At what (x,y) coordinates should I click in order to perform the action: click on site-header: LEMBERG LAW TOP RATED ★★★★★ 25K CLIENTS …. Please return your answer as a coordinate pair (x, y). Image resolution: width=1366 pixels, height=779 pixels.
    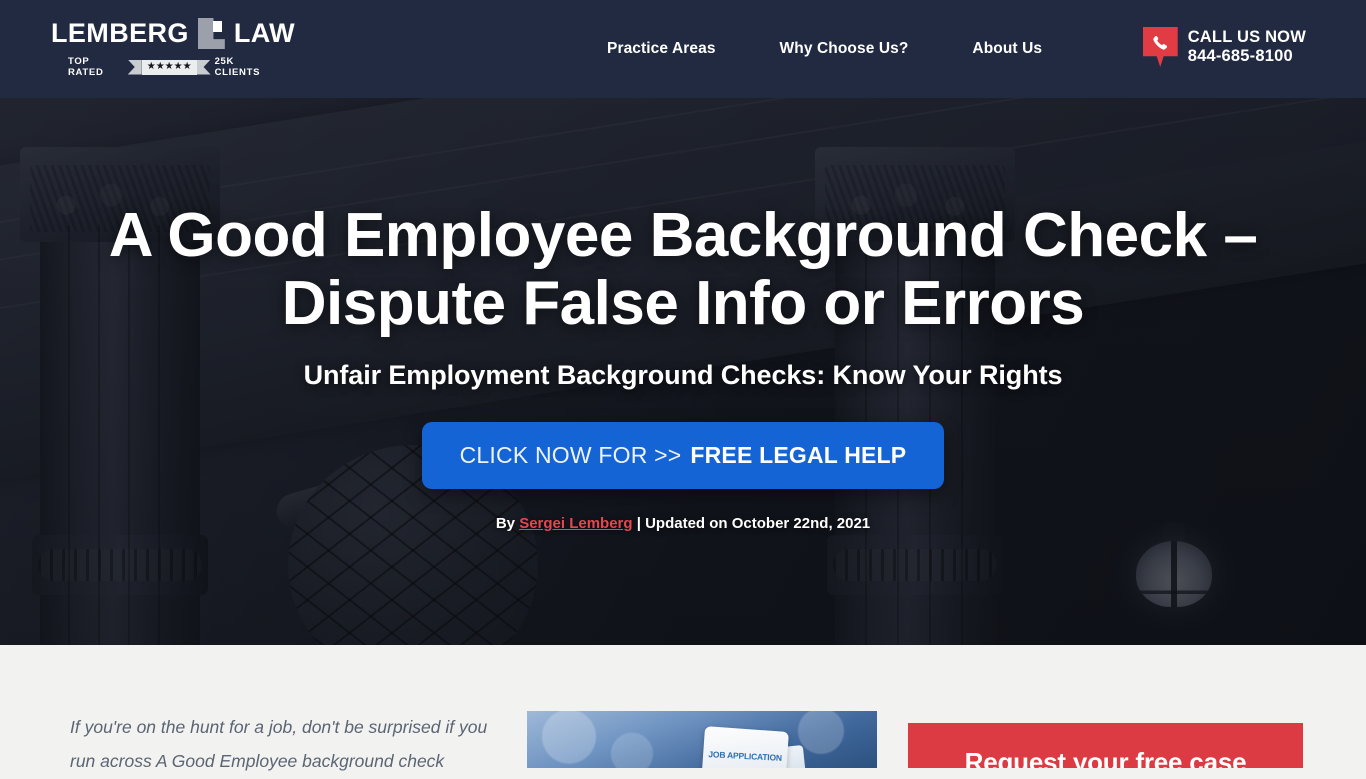
    Looking at the image, I should click on (683, 49).